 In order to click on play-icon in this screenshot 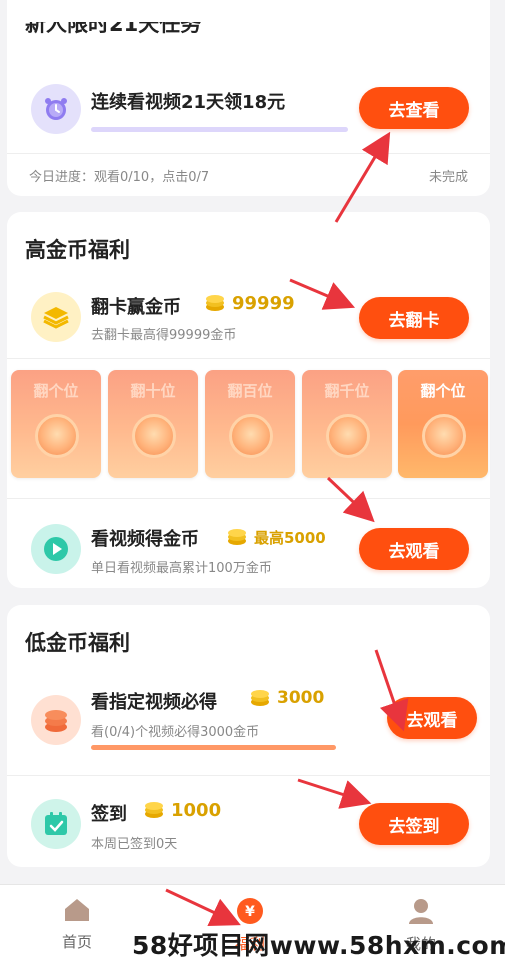, I will do `click(56, 549)`.